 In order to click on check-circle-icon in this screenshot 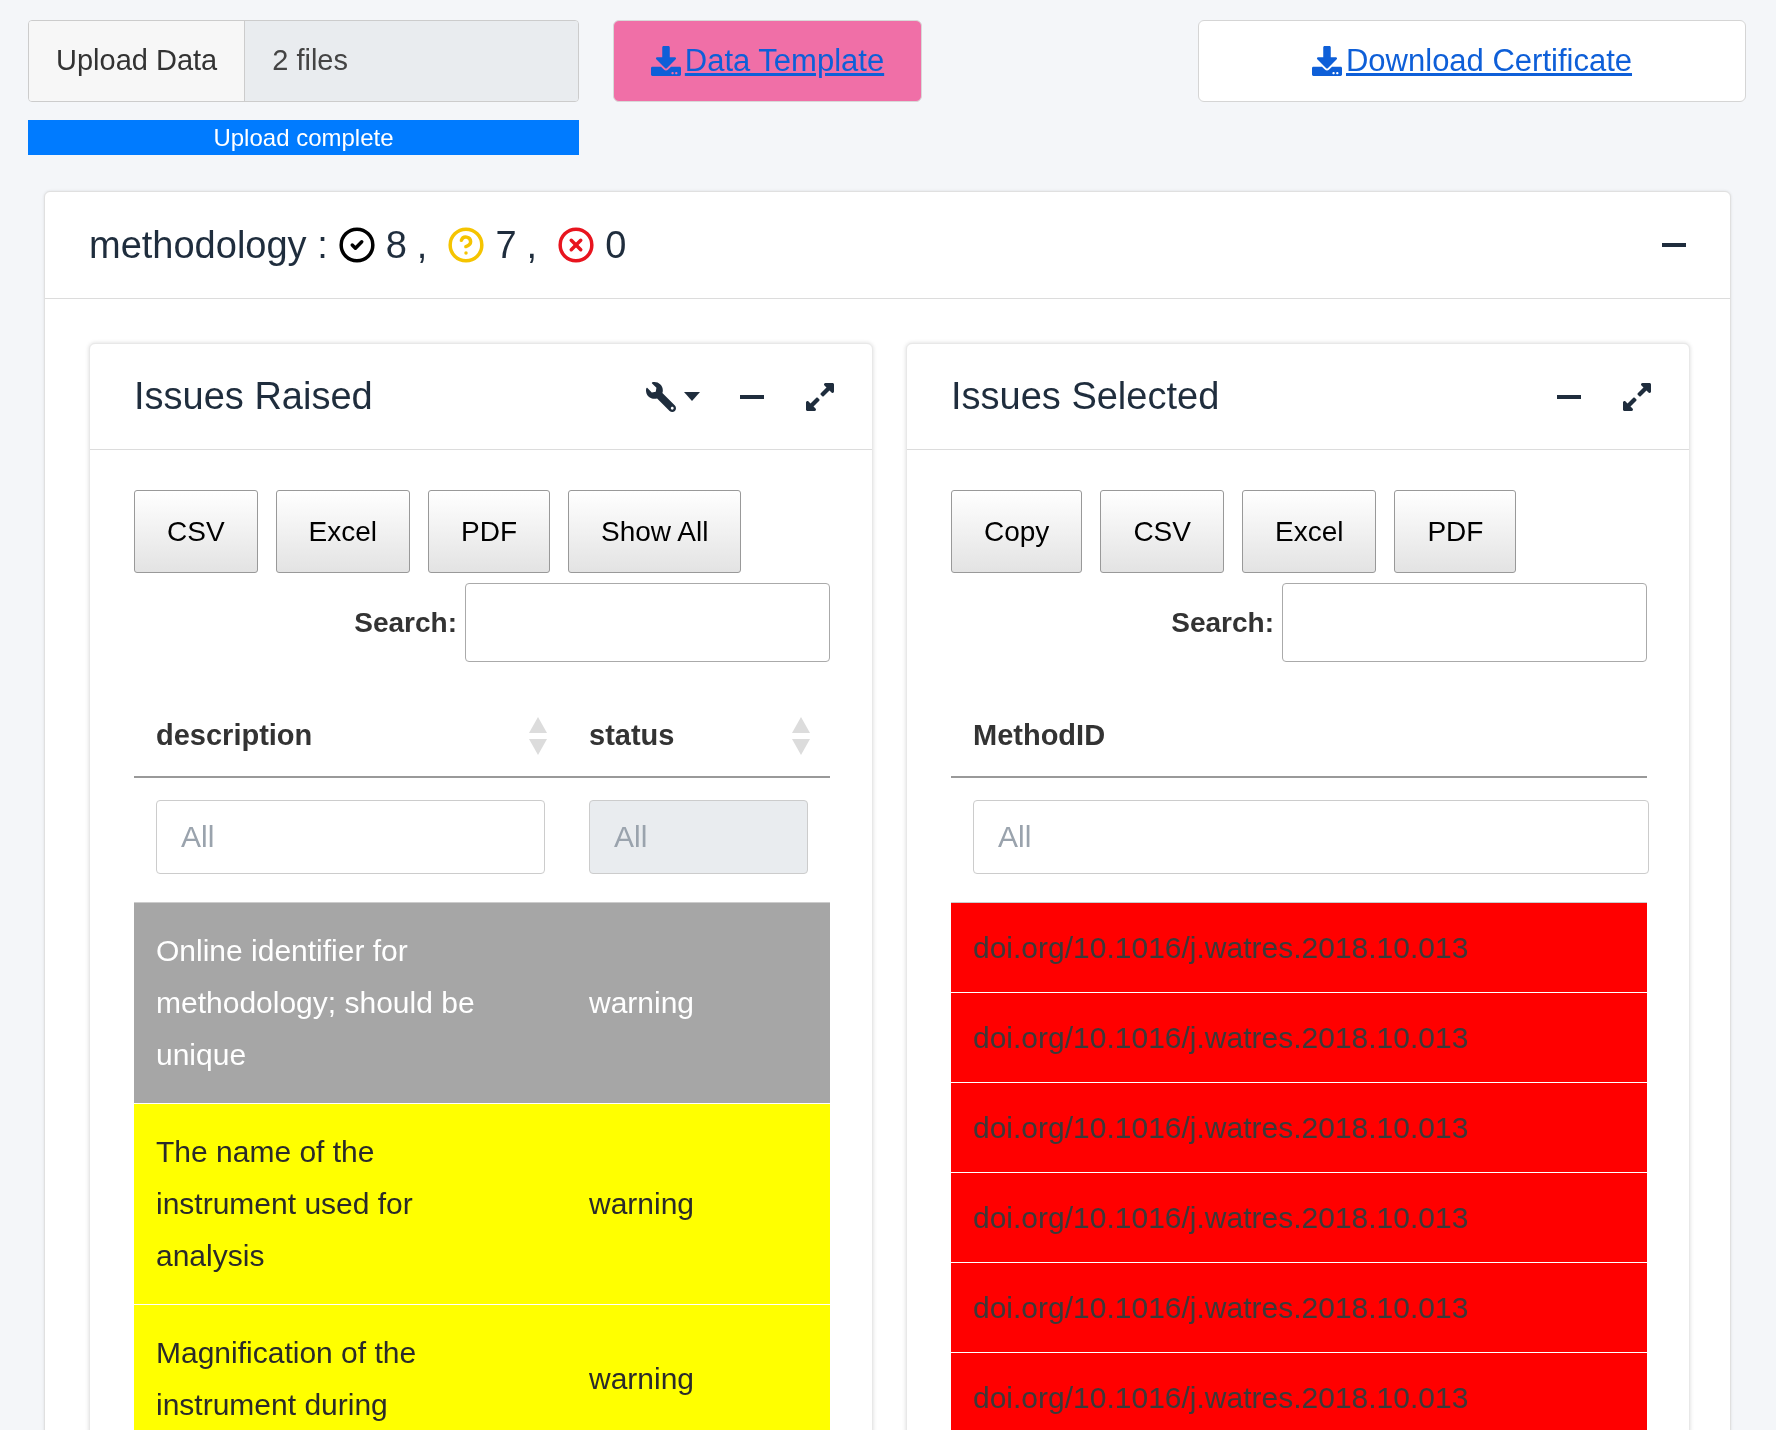, I will do `click(356, 245)`.